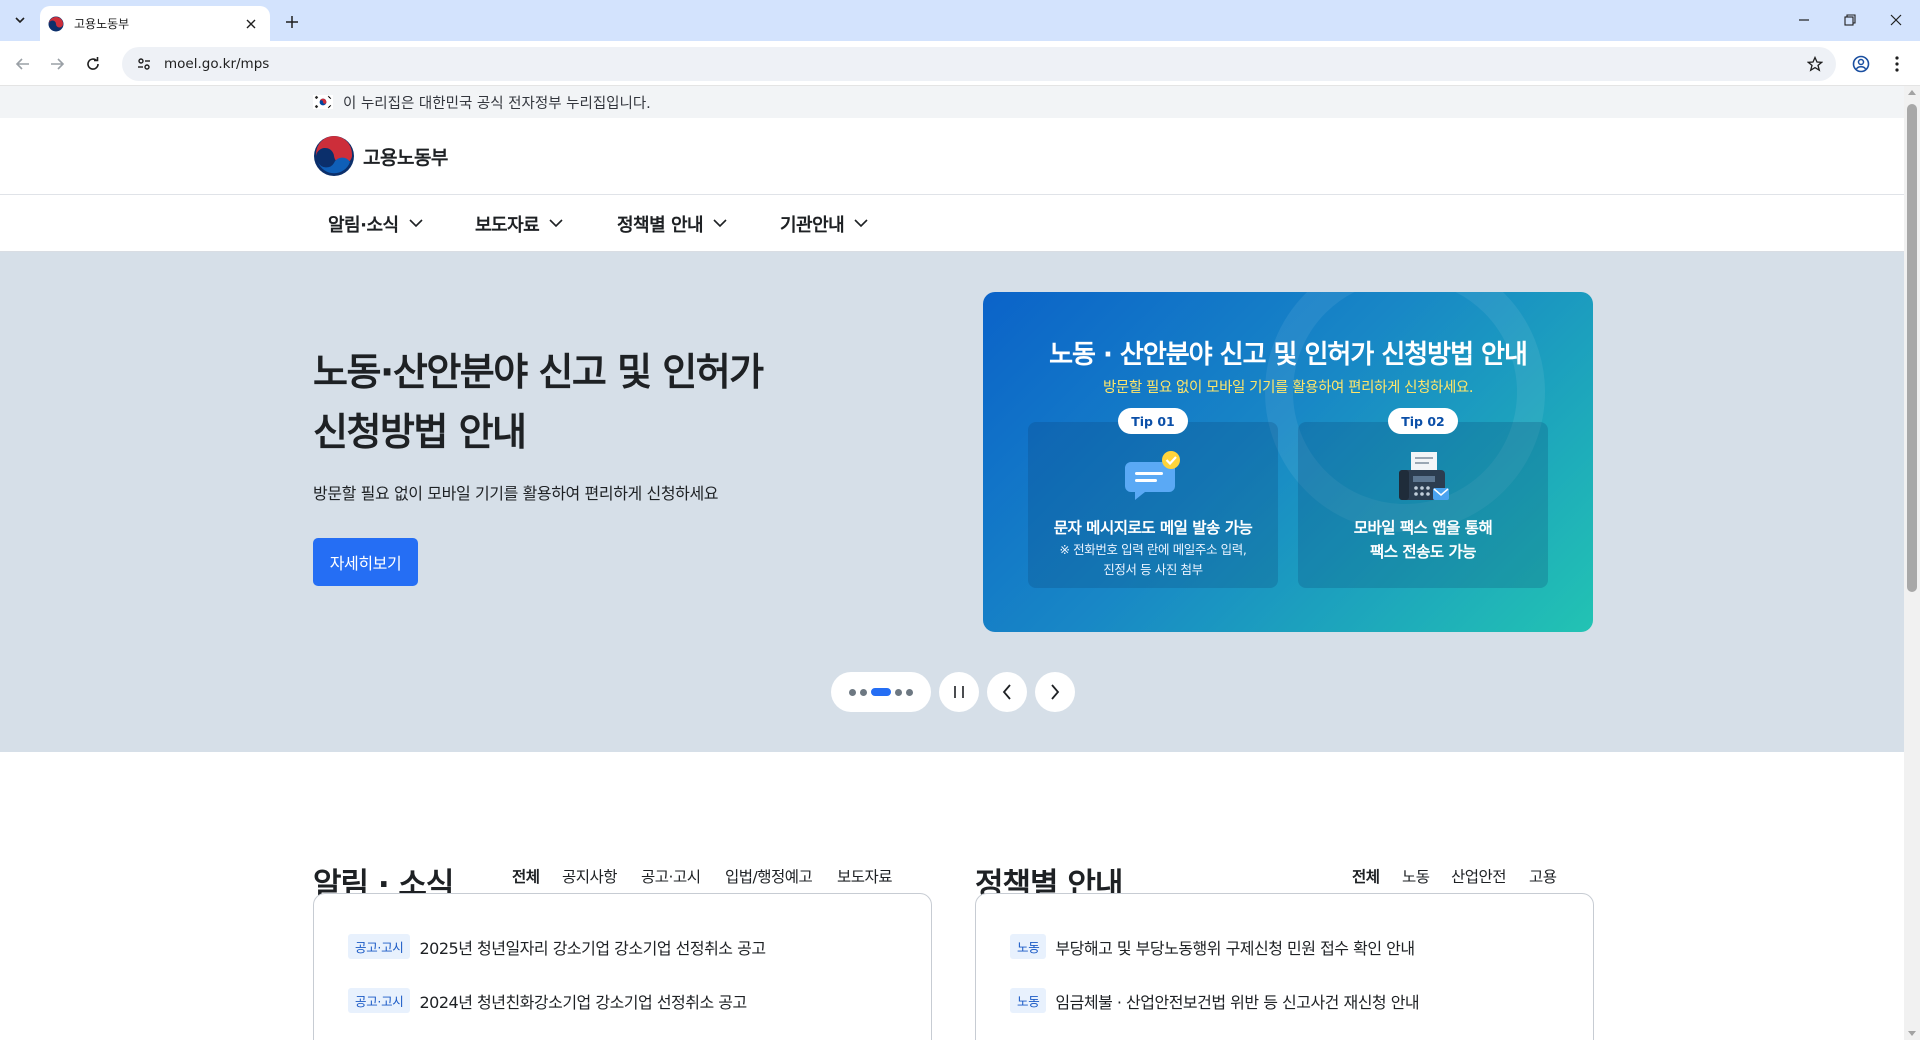 The height and width of the screenshot is (1040, 1920). Describe the element at coordinates (93, 64) in the screenshot. I see `reload-button` at that location.